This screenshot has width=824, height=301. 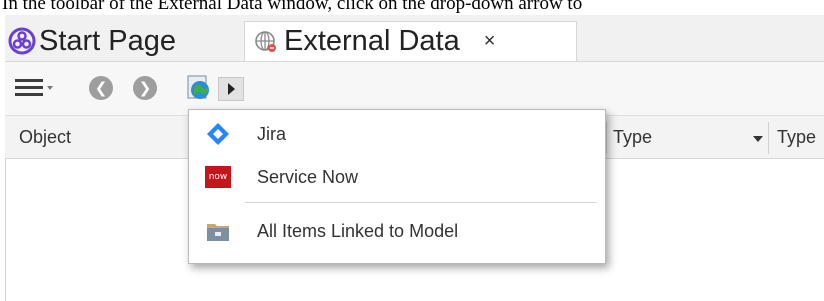 What do you see at coordinates (490, 41) in the screenshot?
I see `close-icon: ×` at bounding box center [490, 41].